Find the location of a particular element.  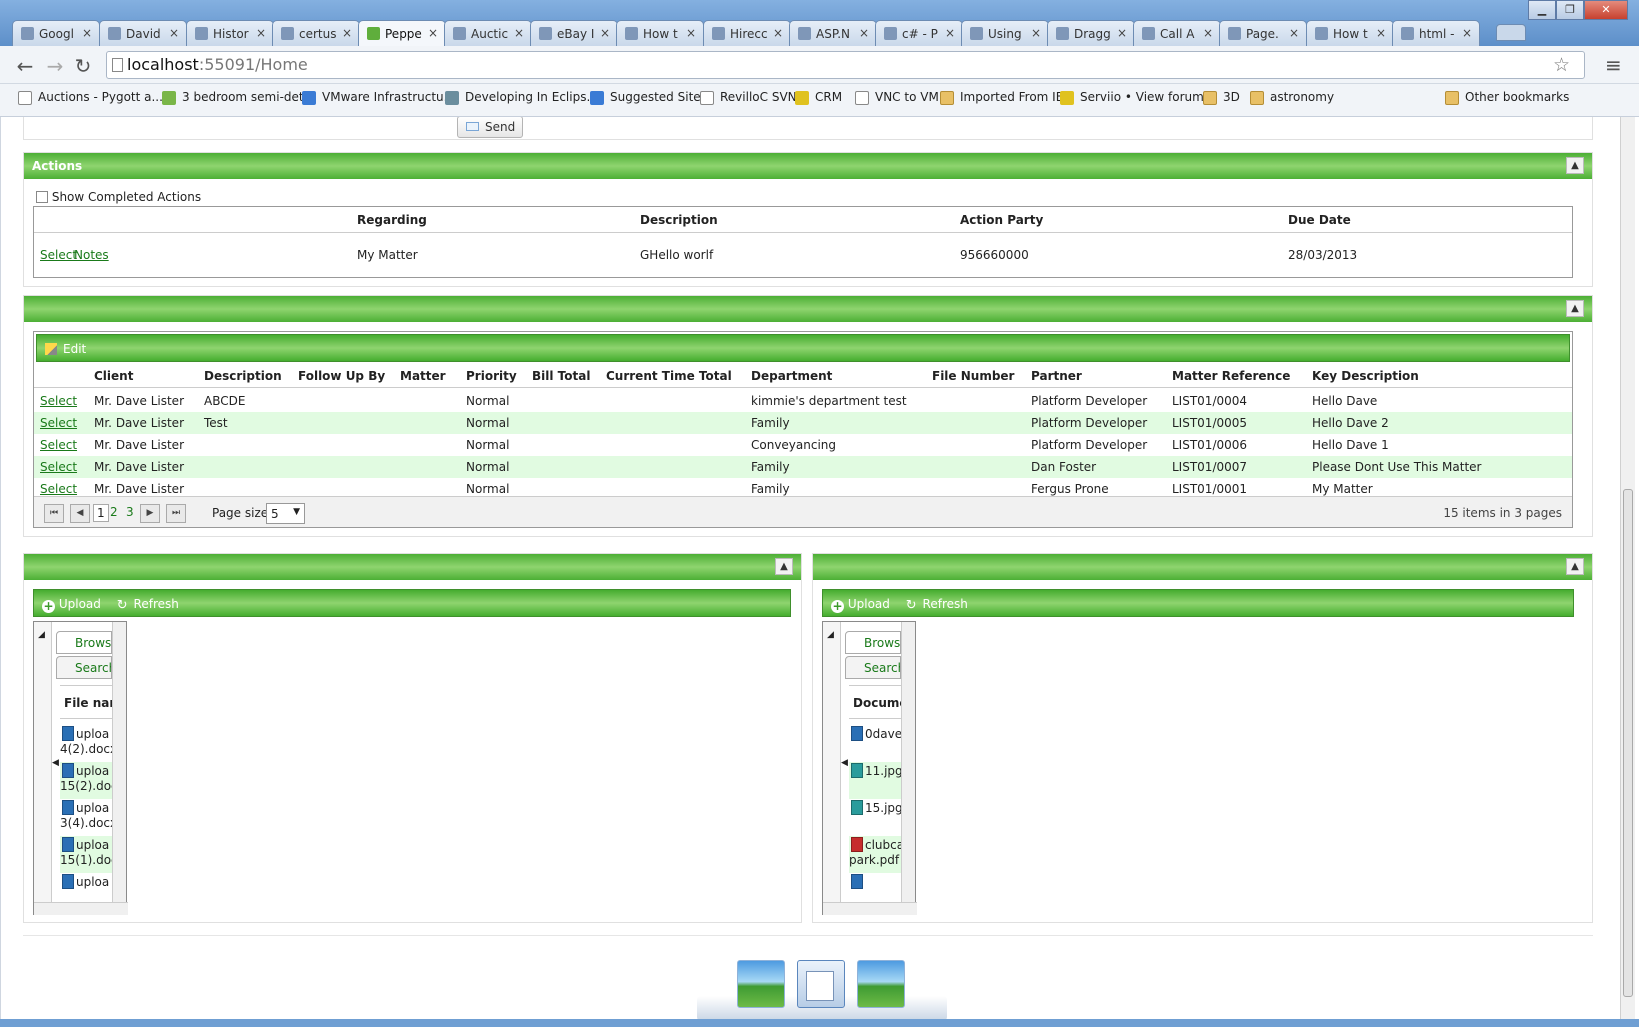

tab-11: Using × is located at coordinates (1005, 33).